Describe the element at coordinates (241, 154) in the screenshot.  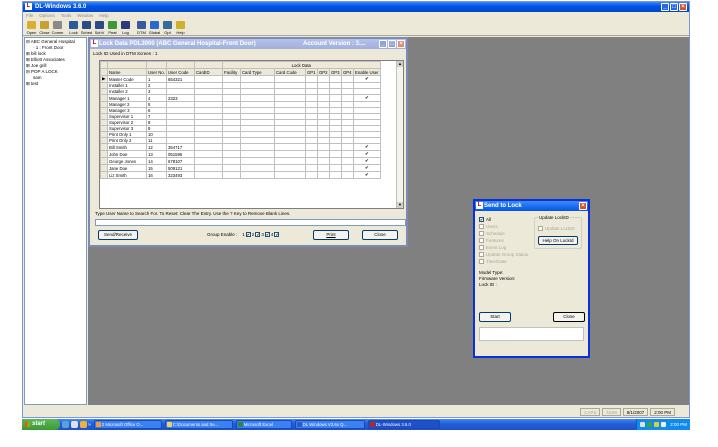
I see `table-row: John Doe13051595✔` at that location.